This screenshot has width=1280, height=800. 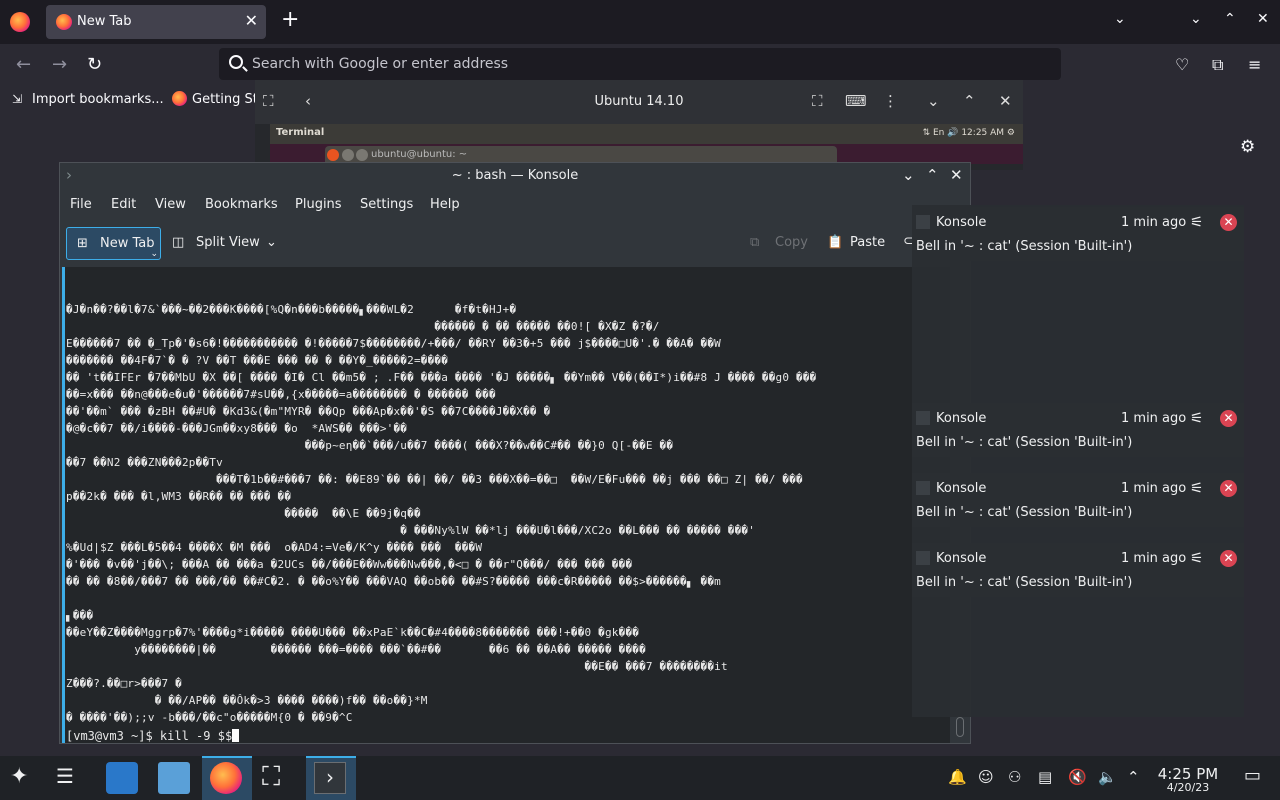 I want to click on reload-icon: ↻, so click(x=94, y=64).